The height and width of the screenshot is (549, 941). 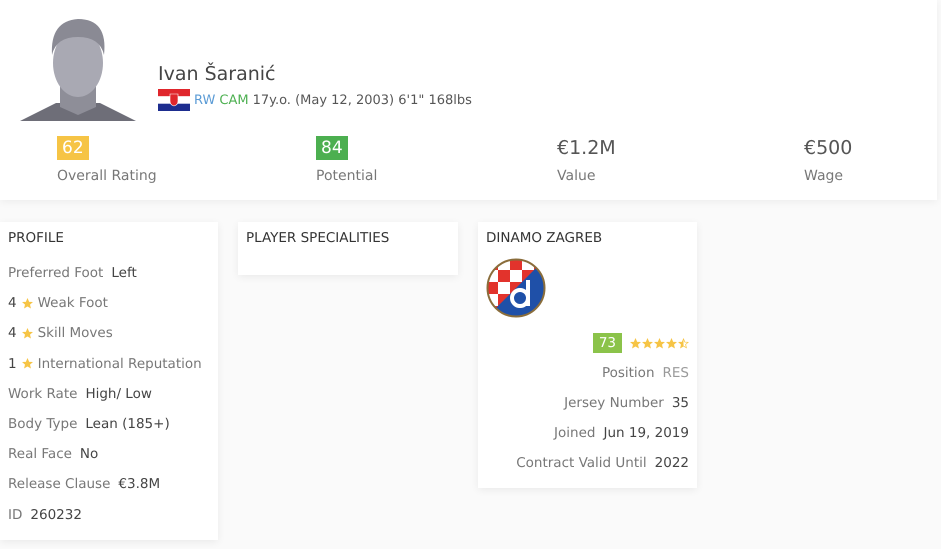 I want to click on rating-badge: 73, so click(x=607, y=343).